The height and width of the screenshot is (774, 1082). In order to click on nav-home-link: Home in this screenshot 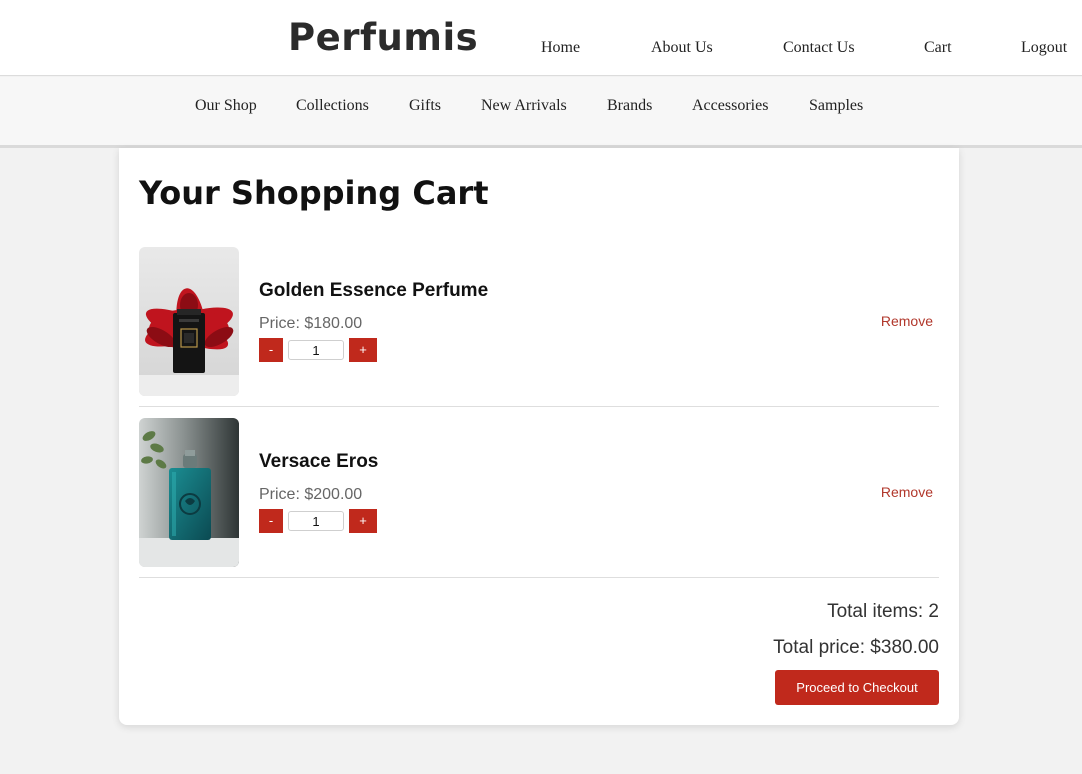, I will do `click(560, 48)`.